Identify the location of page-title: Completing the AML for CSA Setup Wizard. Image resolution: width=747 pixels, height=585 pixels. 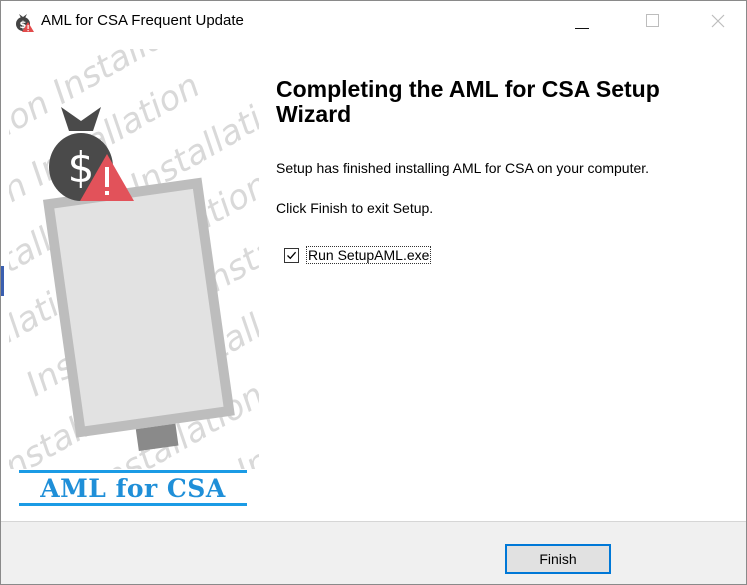
(468, 101).